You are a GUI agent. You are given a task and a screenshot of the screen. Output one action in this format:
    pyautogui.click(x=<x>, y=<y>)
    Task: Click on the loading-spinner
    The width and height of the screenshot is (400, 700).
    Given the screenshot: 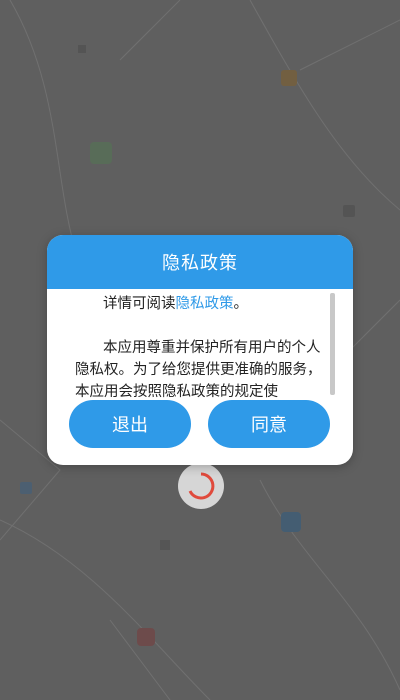 What is the action you would take?
    pyautogui.click(x=201, y=486)
    